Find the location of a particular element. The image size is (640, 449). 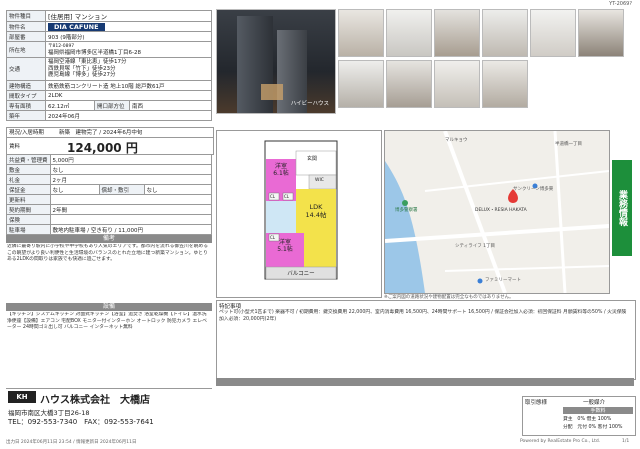

amort-label: 償却・敷引 is located at coordinates (121, 189).